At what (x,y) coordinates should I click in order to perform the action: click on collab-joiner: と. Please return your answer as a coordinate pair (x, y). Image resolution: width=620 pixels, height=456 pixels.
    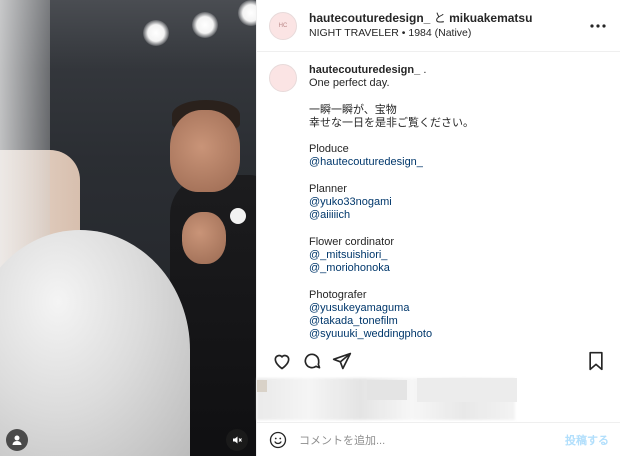
    Looking at the image, I should click on (439, 17).